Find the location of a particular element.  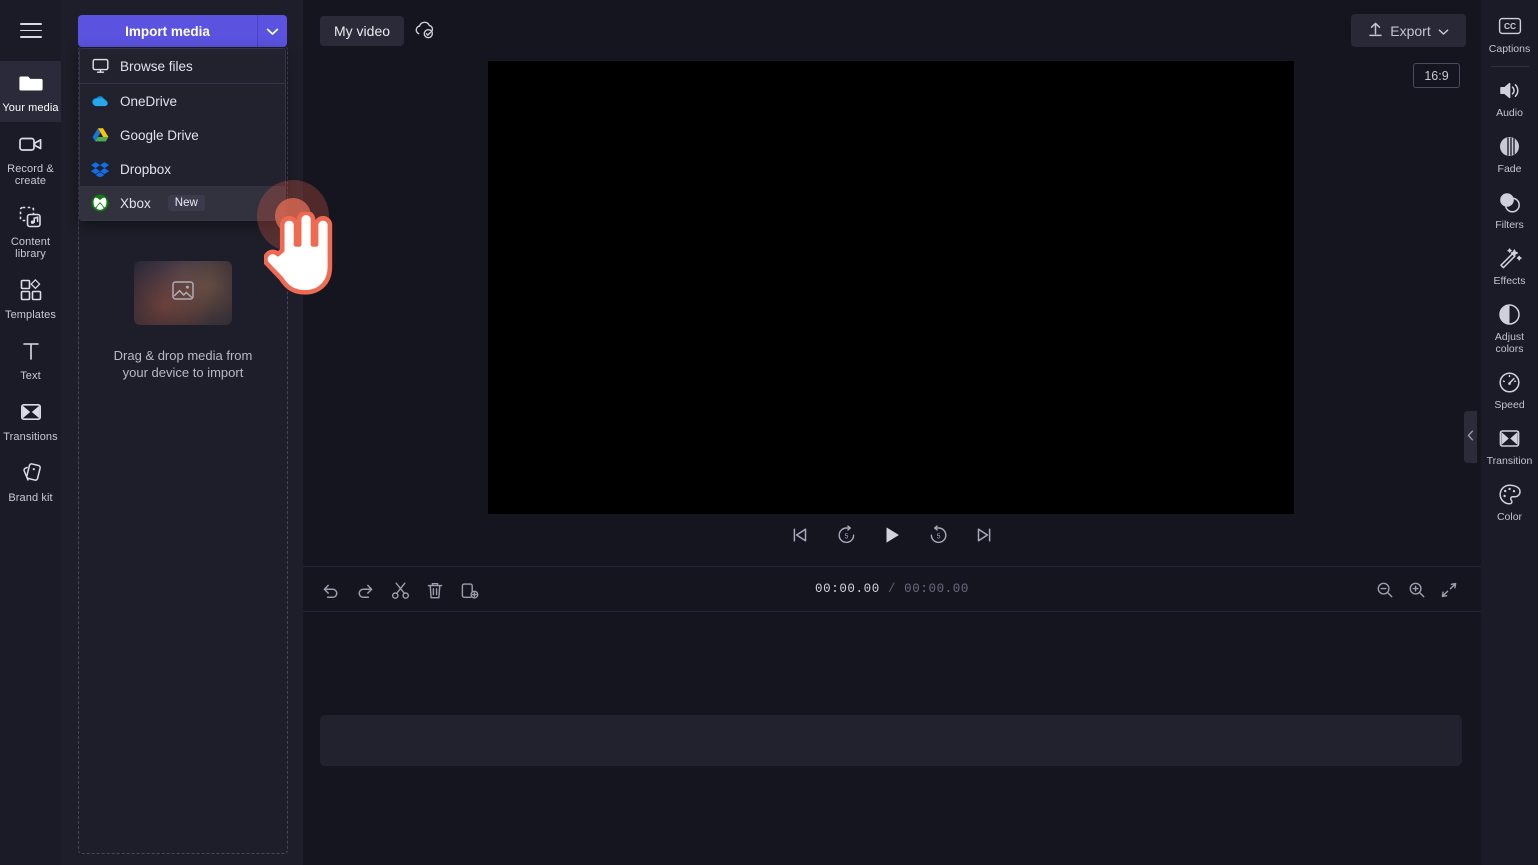

property-item-audio: Audio is located at coordinates (1509, 98).